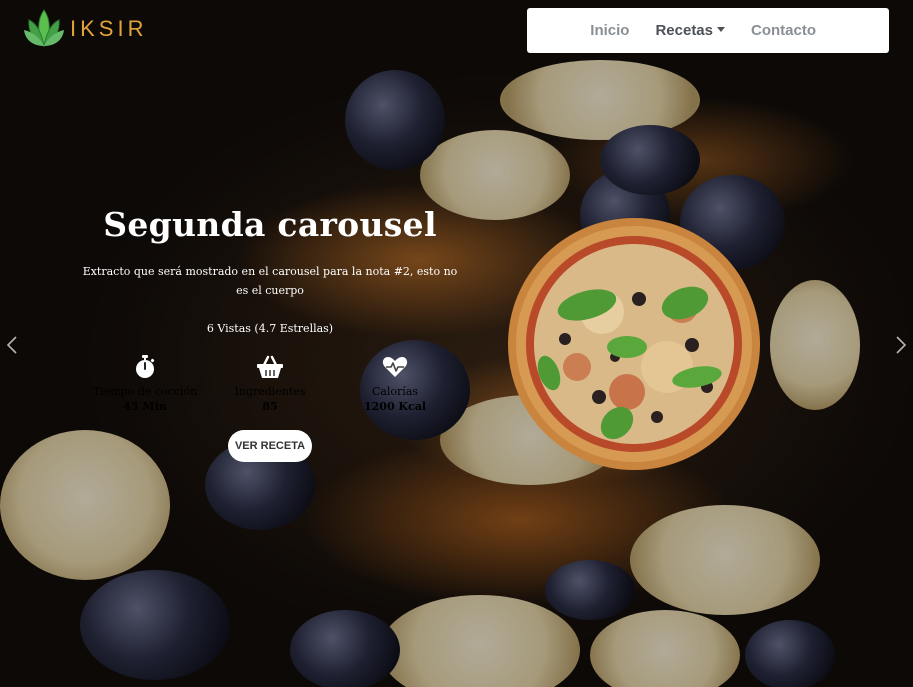 The width and height of the screenshot is (913, 687). I want to click on meta-cook-time: Tiempo de cocción 45 Min, so click(145, 384).